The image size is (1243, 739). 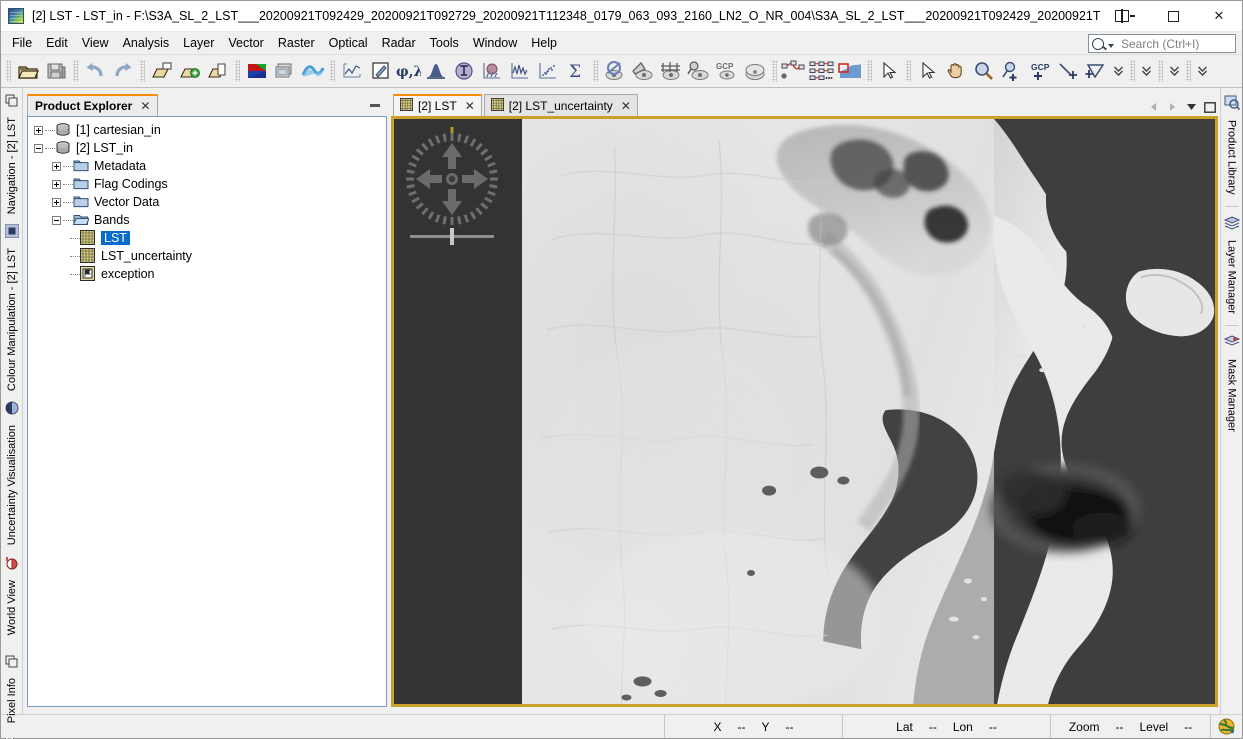 What do you see at coordinates (210, 202) in the screenshot?
I see `tree-node-vector-data: Vector Data` at bounding box center [210, 202].